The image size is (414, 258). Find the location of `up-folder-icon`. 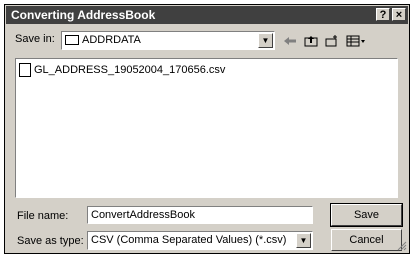

up-folder-icon is located at coordinates (311, 42).